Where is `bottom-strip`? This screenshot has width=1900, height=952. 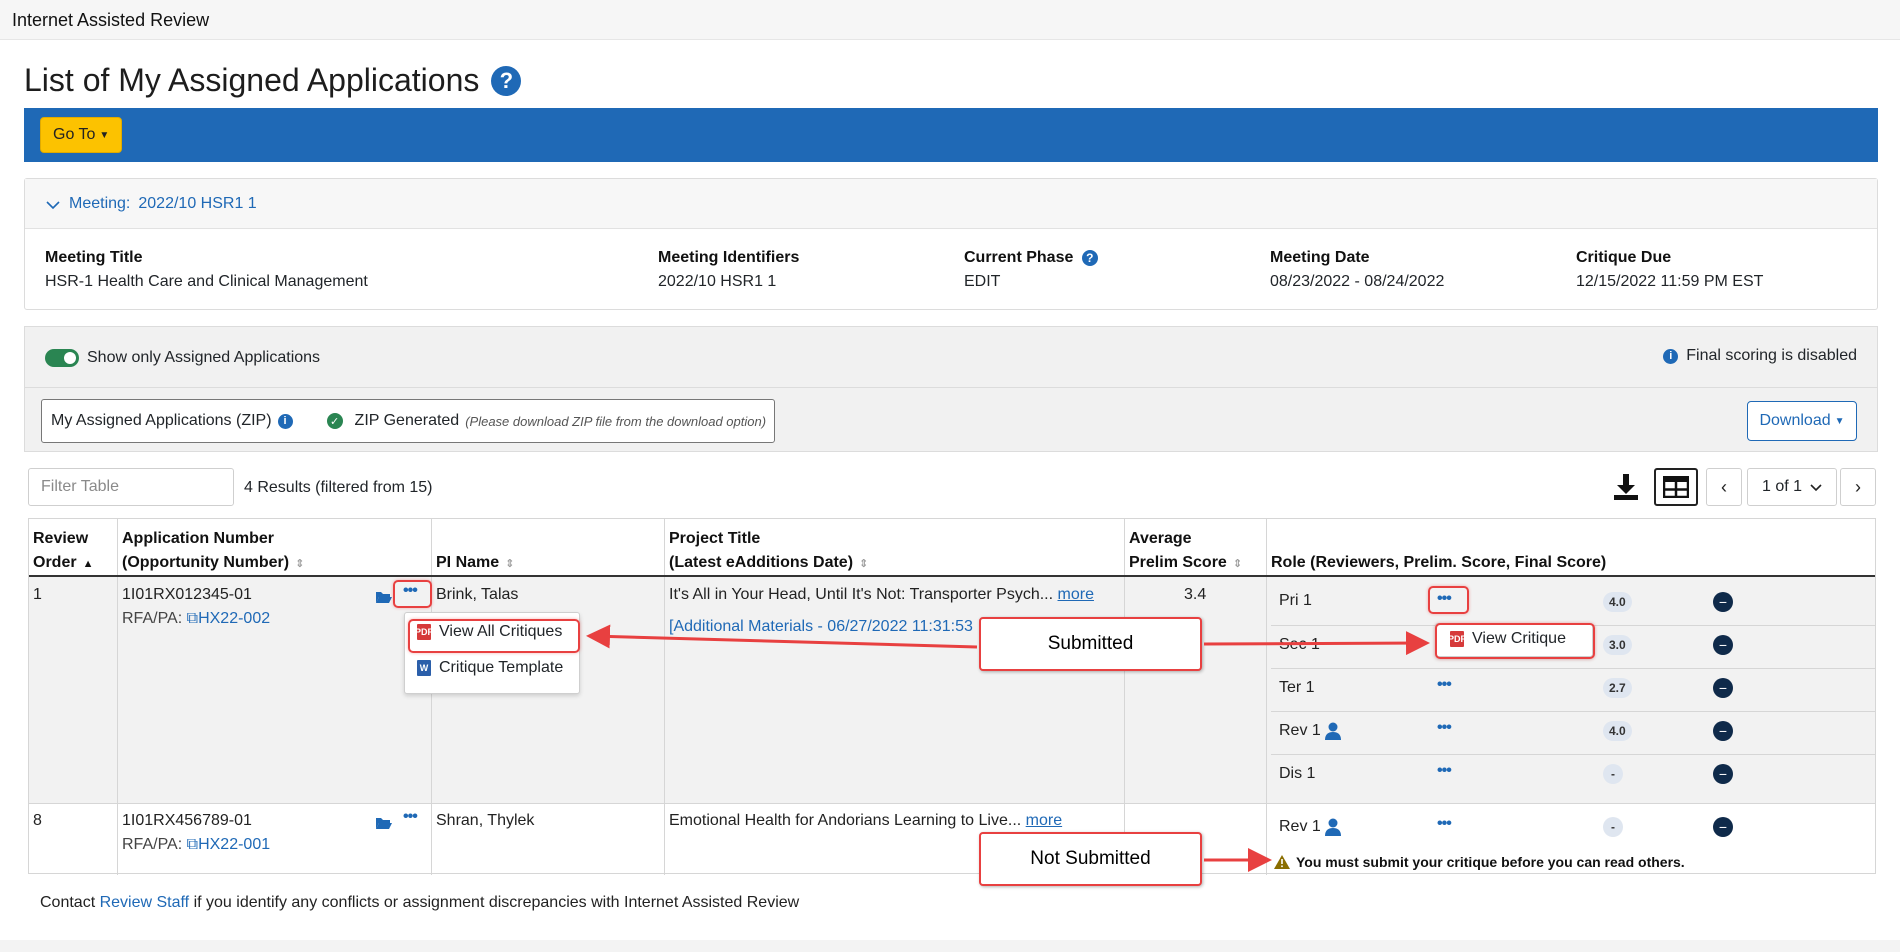 bottom-strip is located at coordinates (950, 946).